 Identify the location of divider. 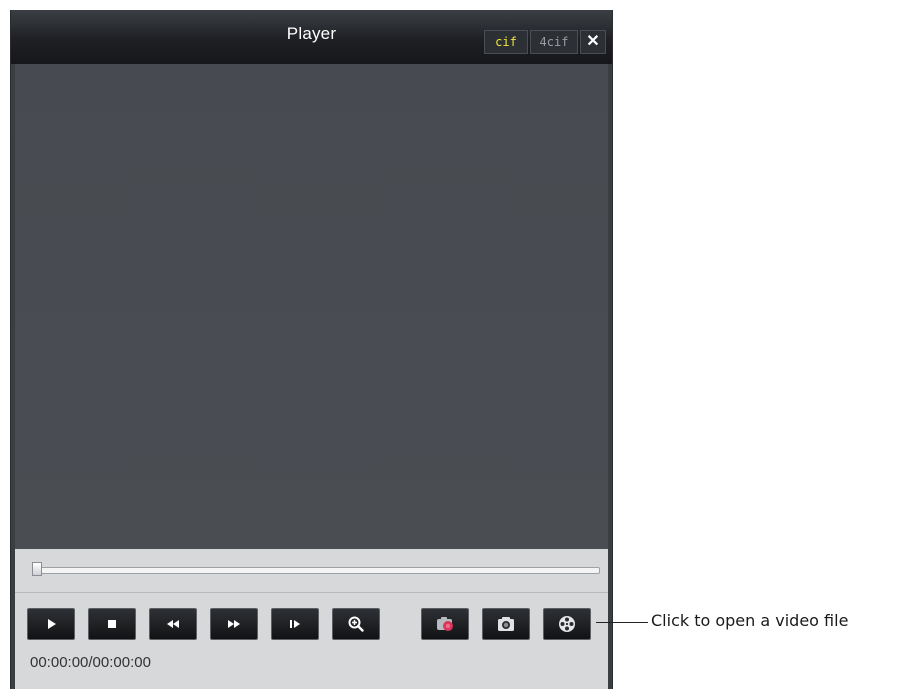
(311, 592).